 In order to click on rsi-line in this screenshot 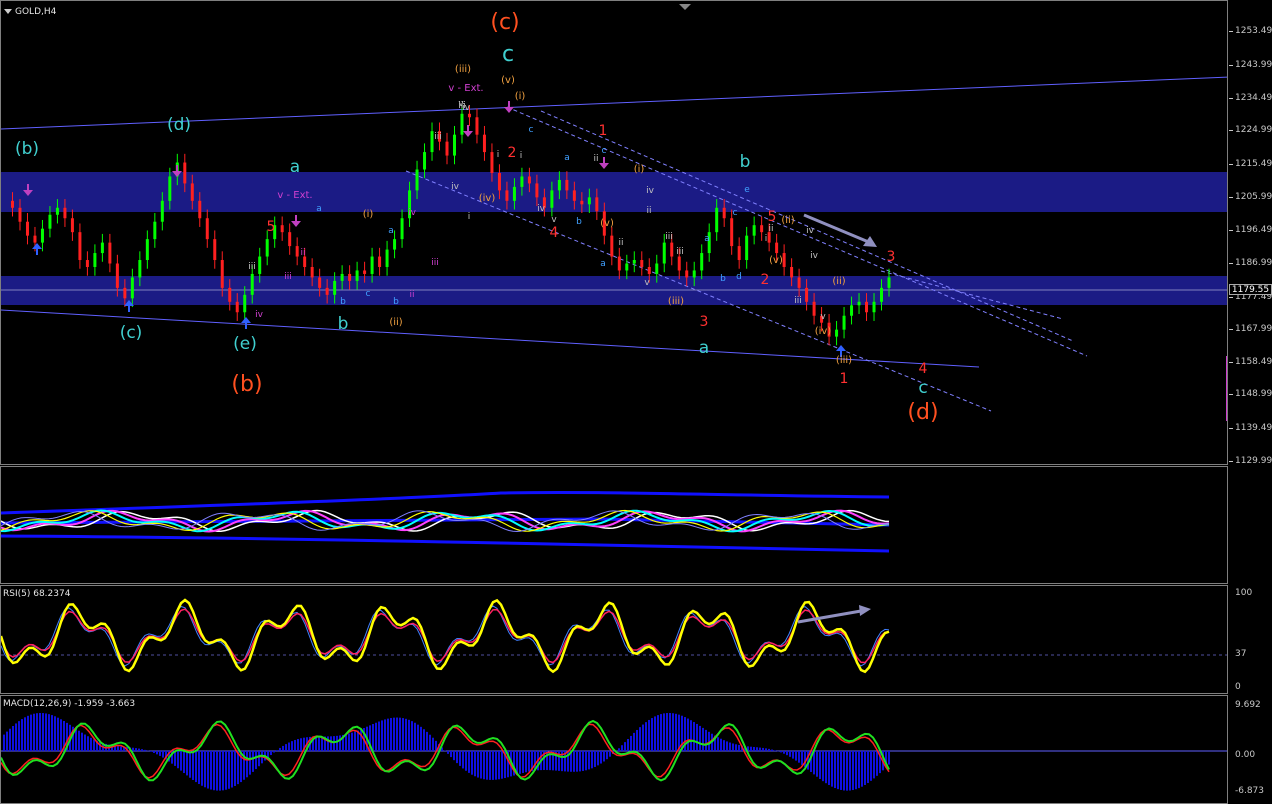, I will do `click(445, 636)`.